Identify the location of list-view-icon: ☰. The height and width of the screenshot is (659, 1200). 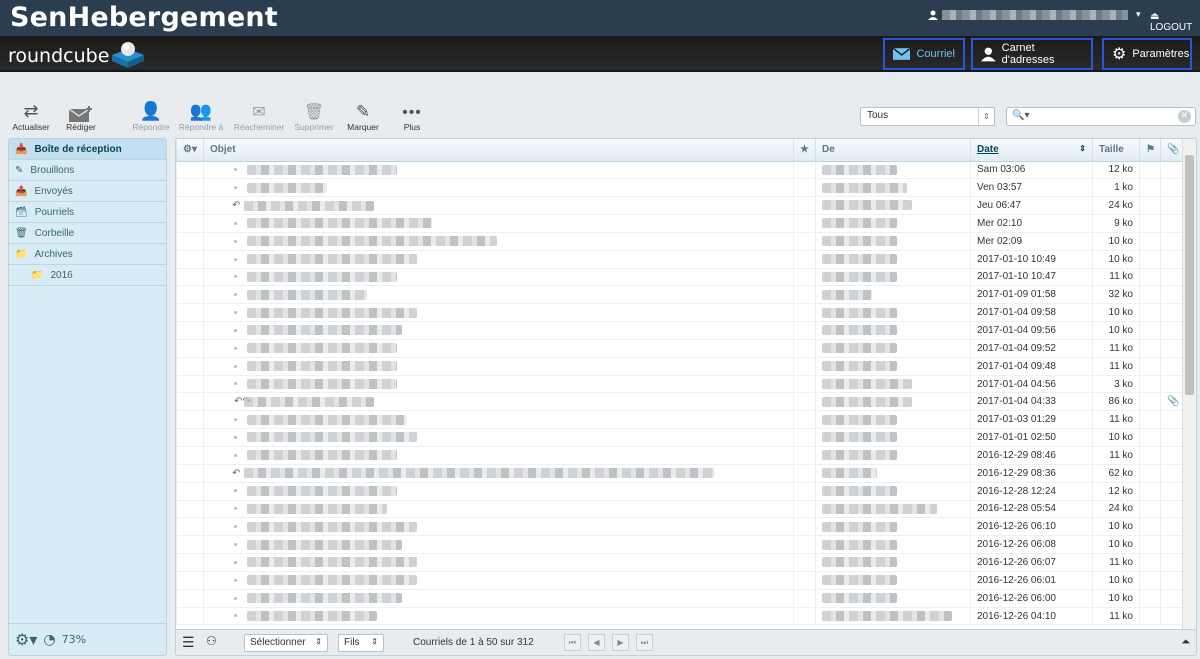
(188, 642).